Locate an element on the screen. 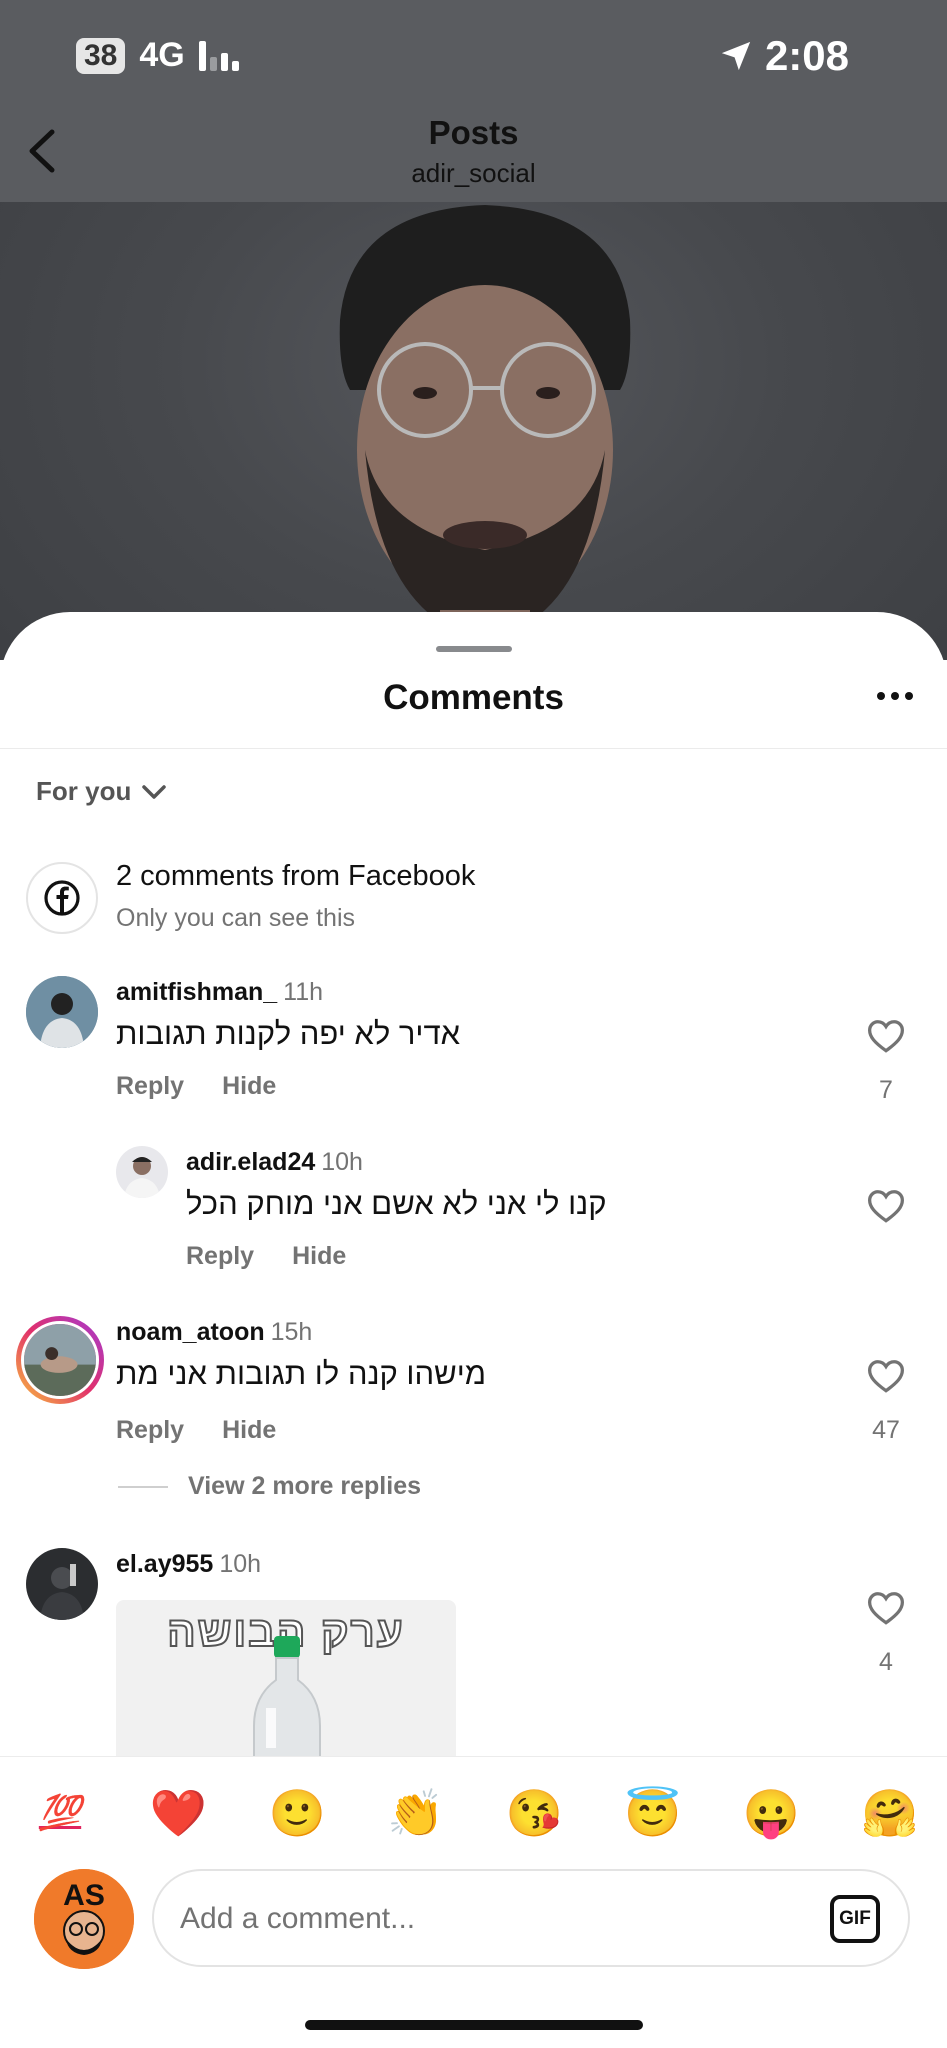  comment-input-box: GIF is located at coordinates (531, 1918).